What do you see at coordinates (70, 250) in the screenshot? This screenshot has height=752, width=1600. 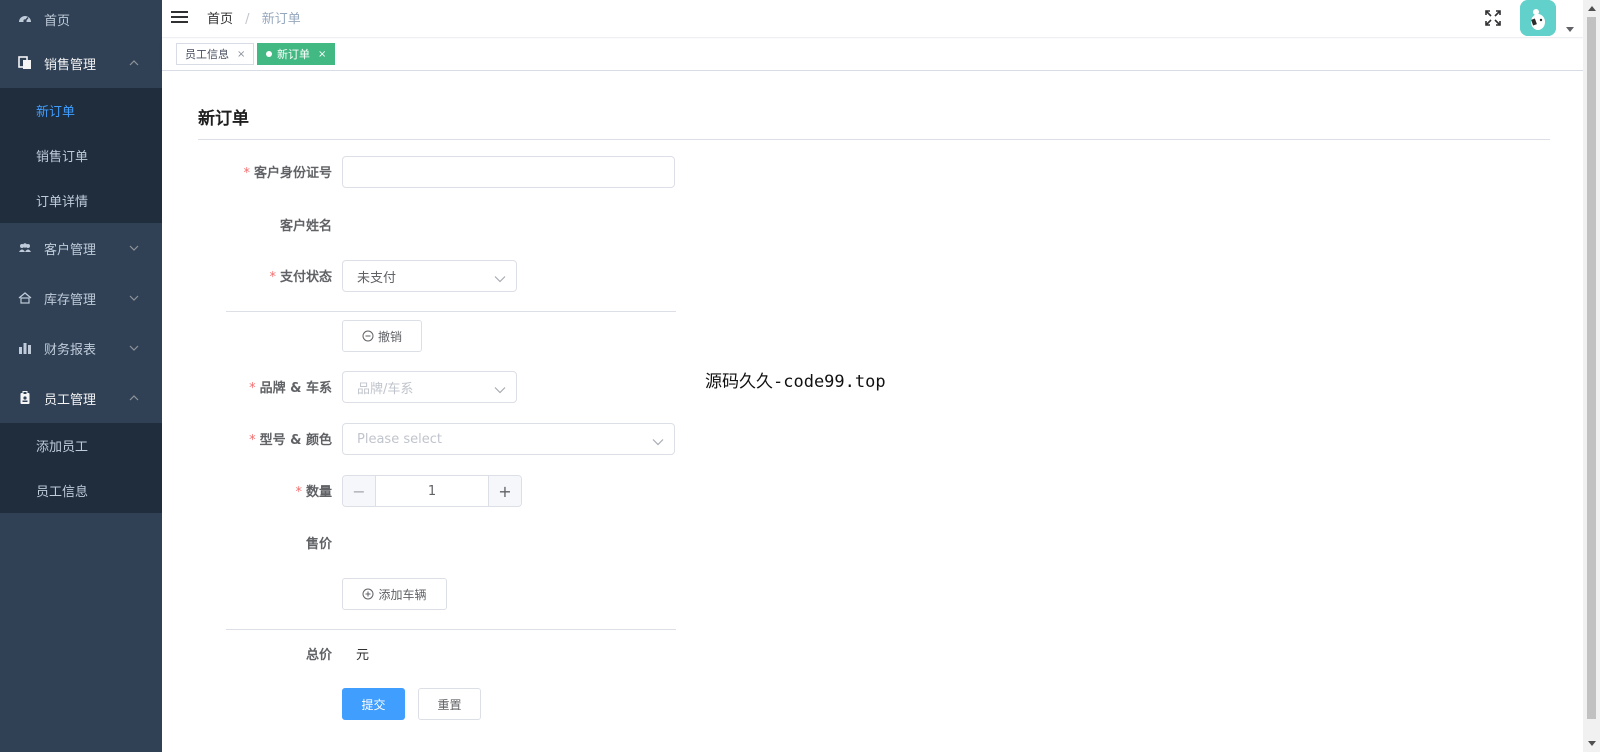 I see `sidebar-item-label: 客户管理` at bounding box center [70, 250].